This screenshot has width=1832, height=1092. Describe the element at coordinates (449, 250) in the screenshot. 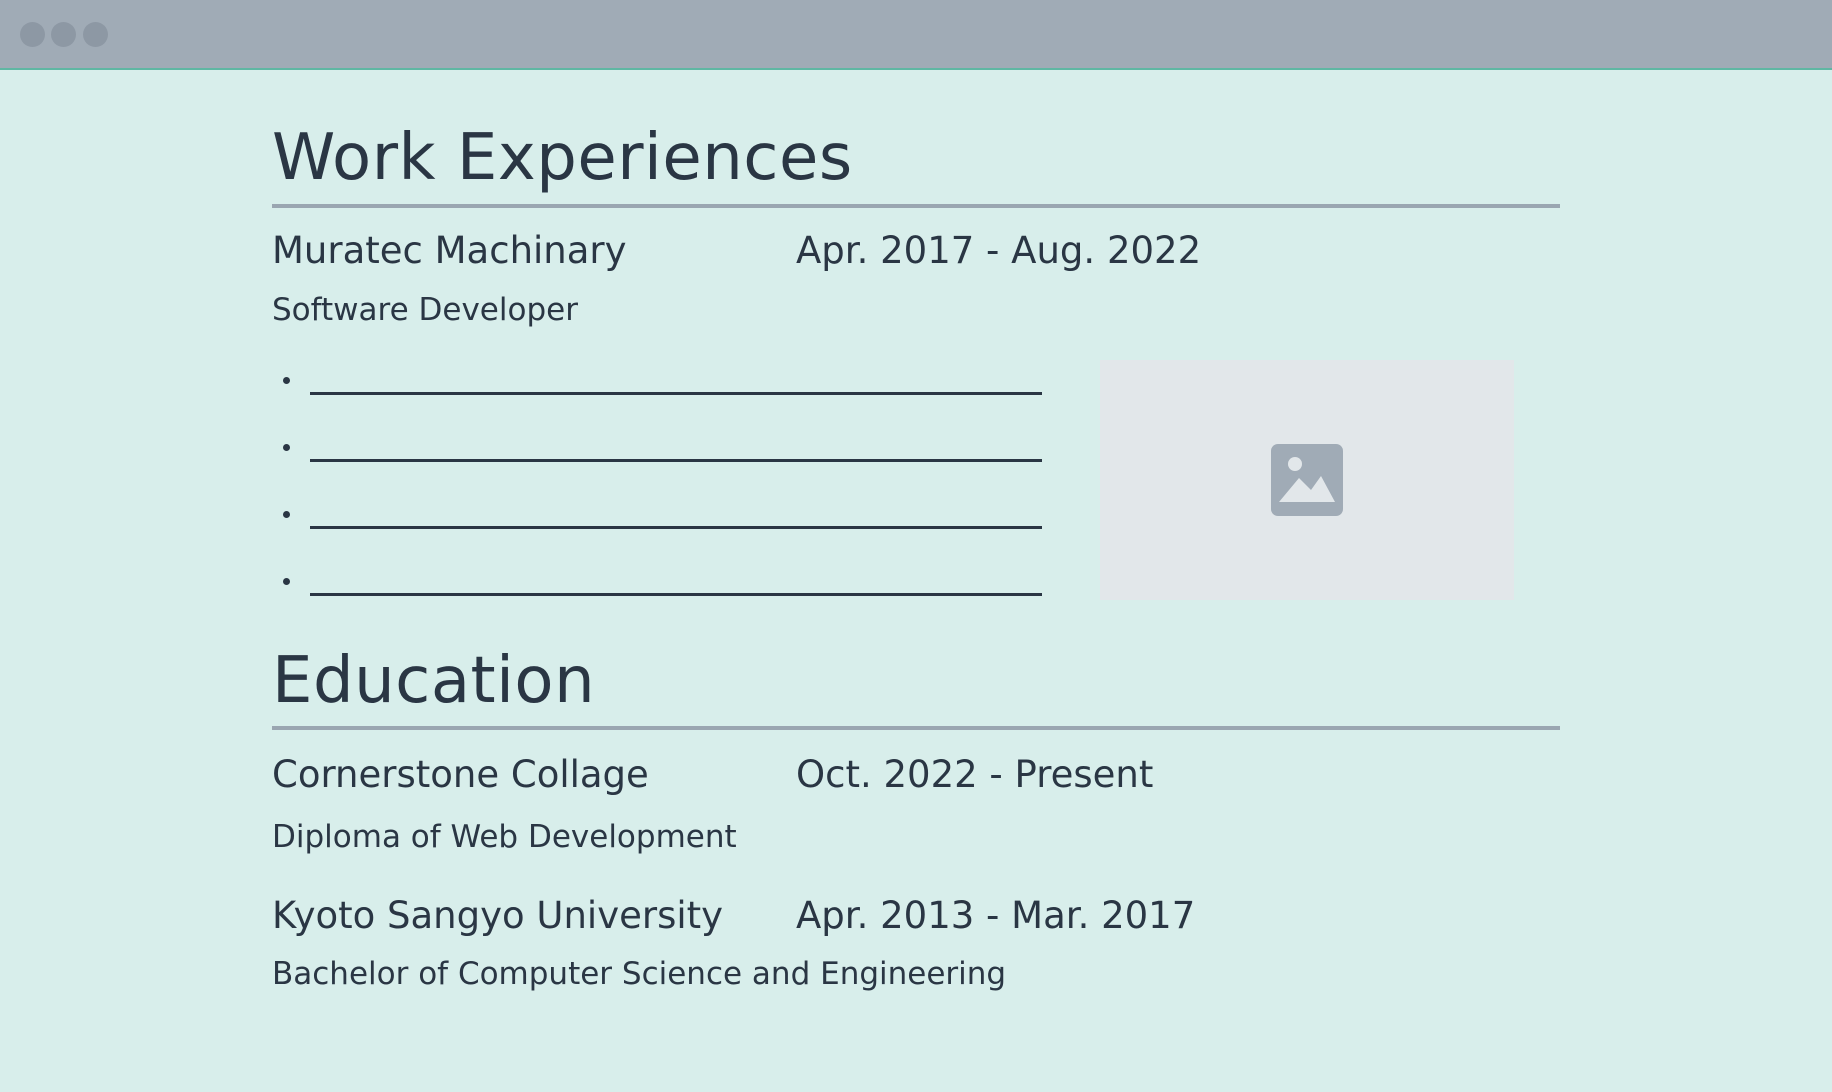

I see `work-organization: Muratec Machinary` at that location.